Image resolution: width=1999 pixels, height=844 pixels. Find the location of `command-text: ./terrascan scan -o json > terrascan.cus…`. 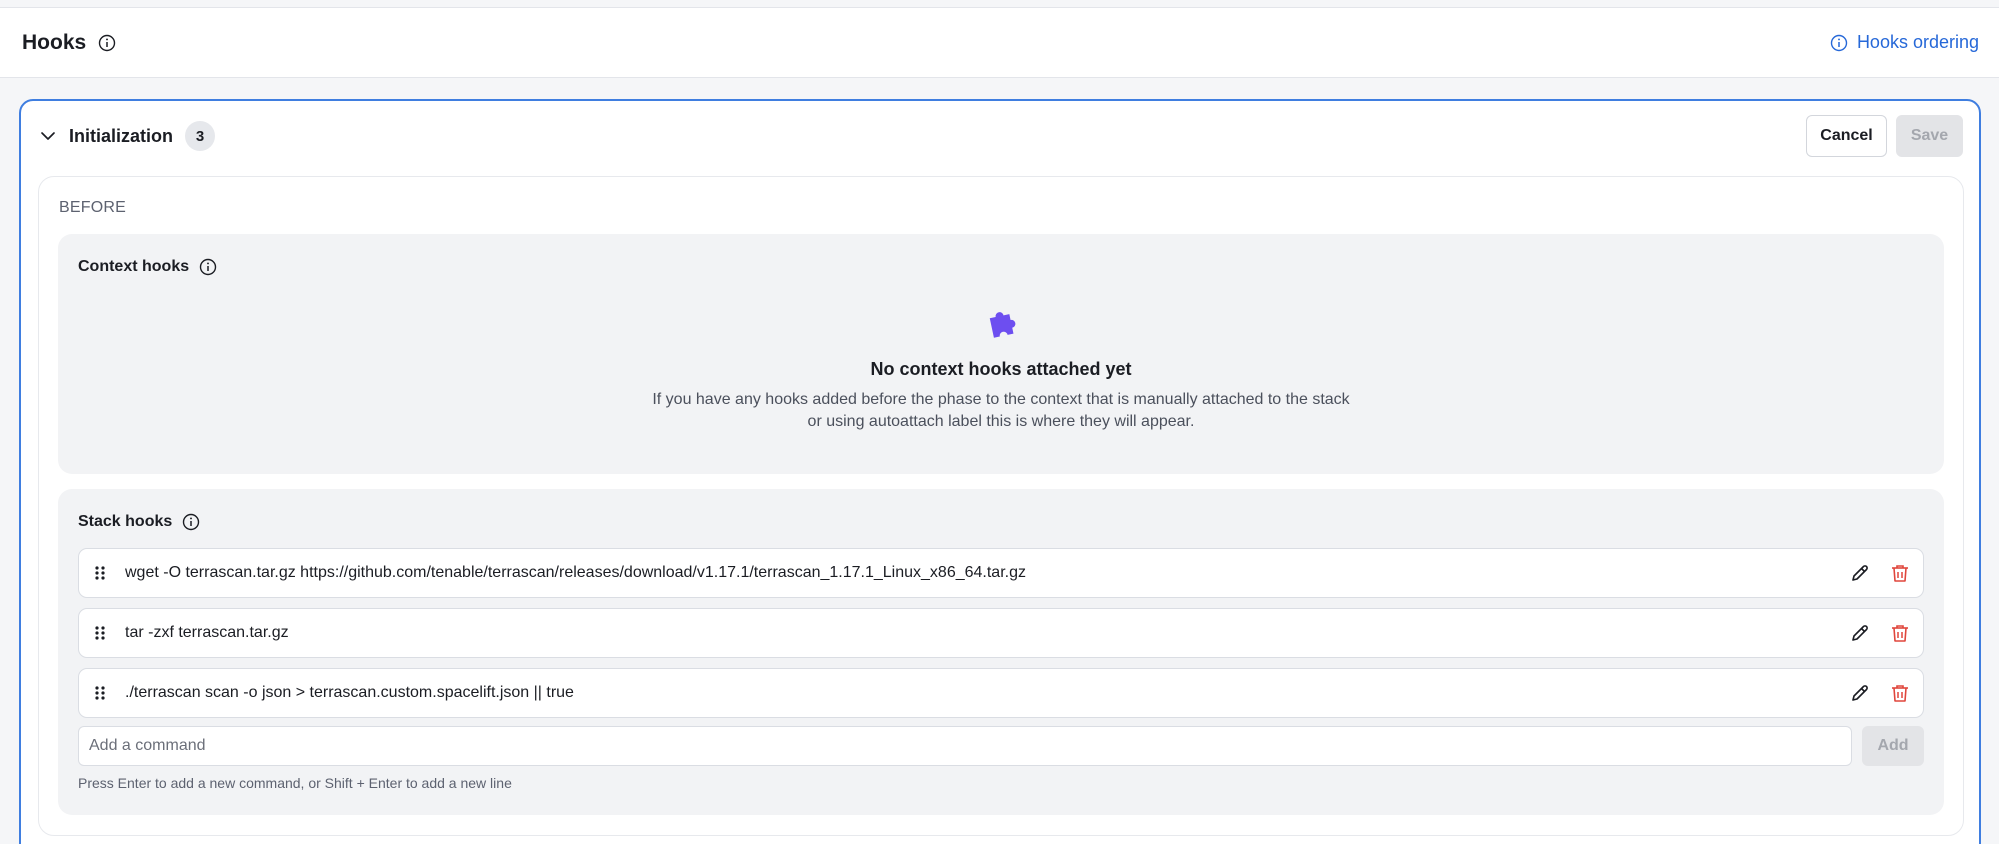

command-text: ./terrascan scan -o json > terrascan.cus… is located at coordinates (349, 692).